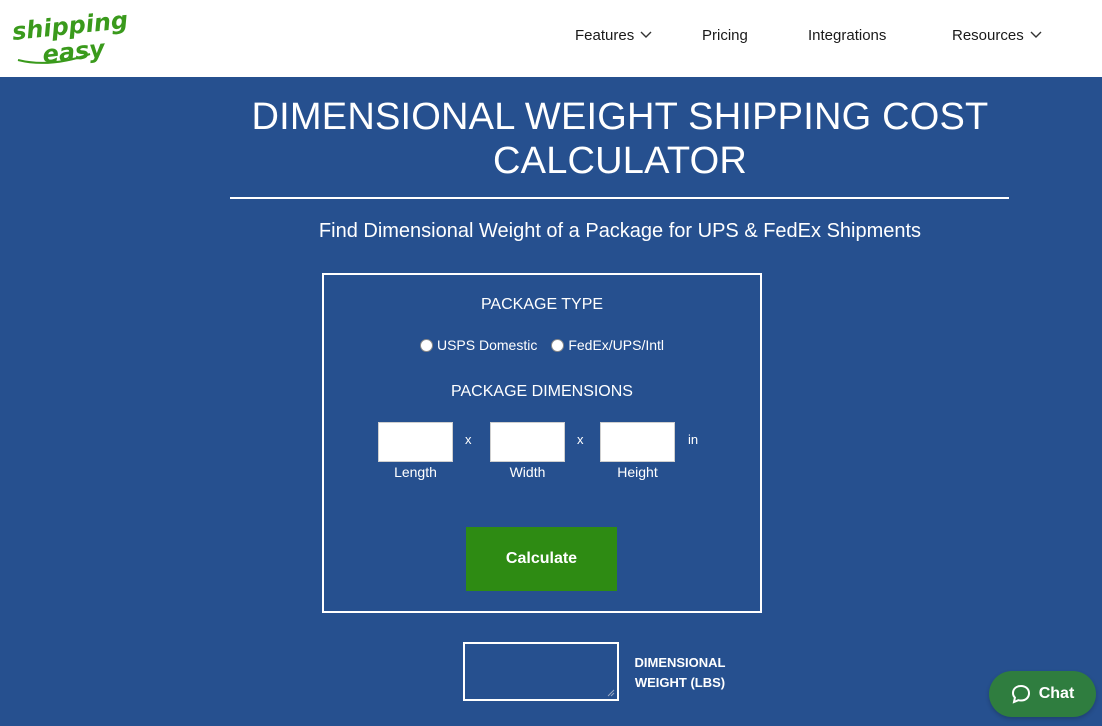 The image size is (1102, 726). Describe the element at coordinates (637, 472) in the screenshot. I see `height-label: Height` at that location.